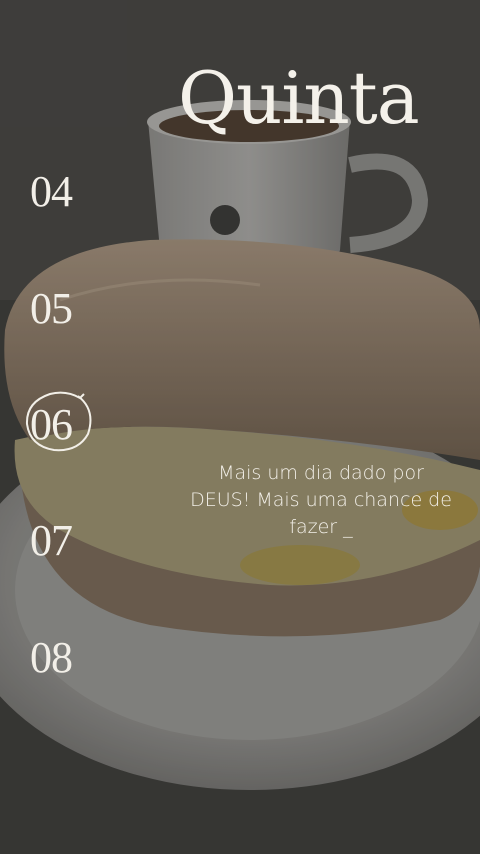 This screenshot has height=854, width=480. Describe the element at coordinates (51, 308) in the screenshot. I see `day-05: 05` at that location.